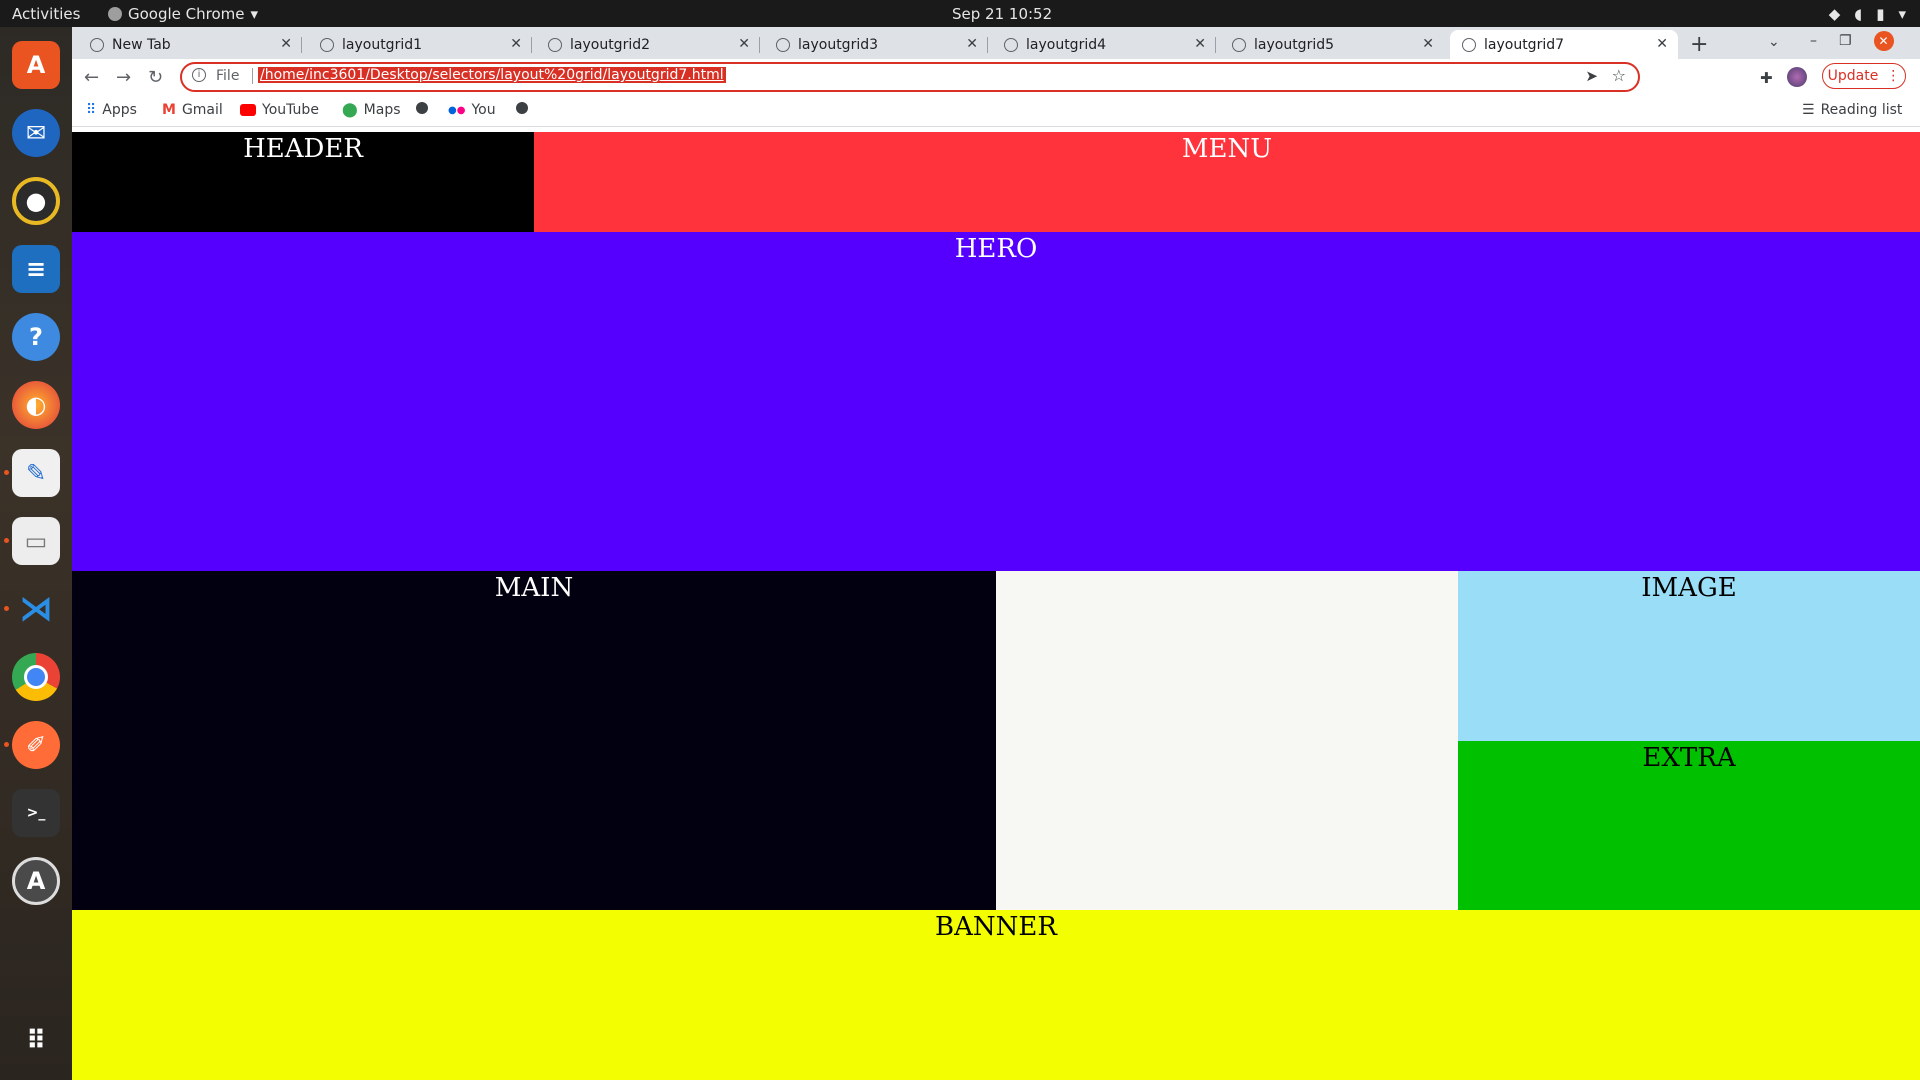 Image resolution: width=1920 pixels, height=1080 pixels. What do you see at coordinates (36, 881) in the screenshot?
I see `software-updater-icon: A` at bounding box center [36, 881].